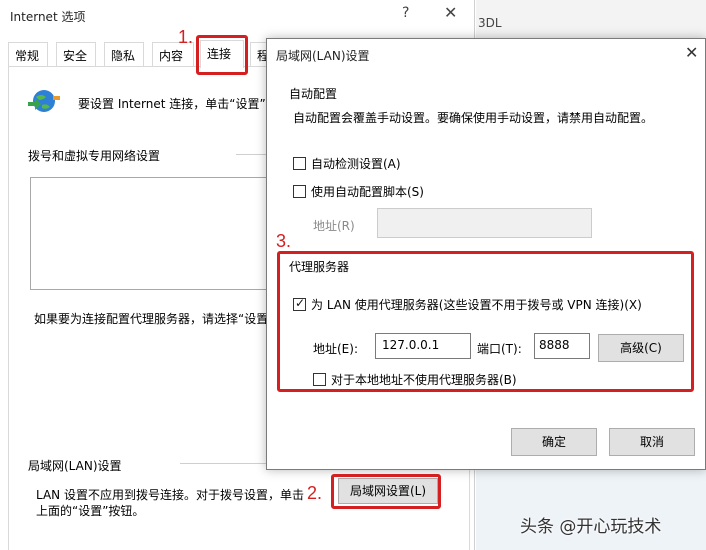 The width and height of the screenshot is (706, 550). Describe the element at coordinates (591, 527) in the screenshot. I see `watermark: 头条 @开心玩技术` at that location.